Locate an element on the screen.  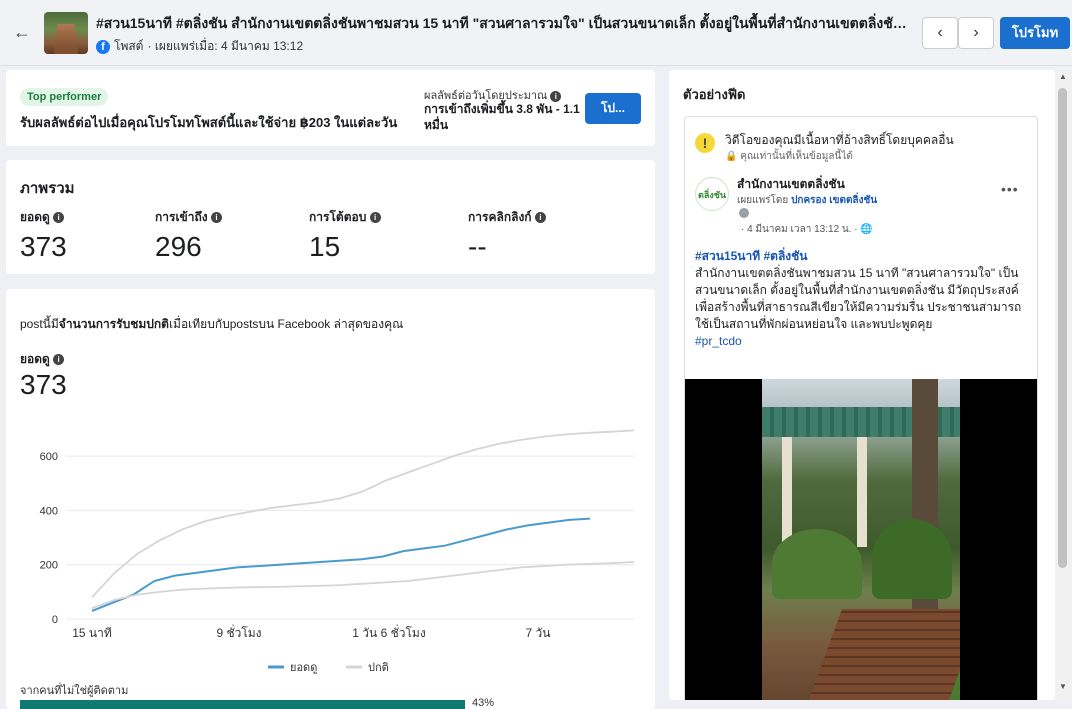
post-video is located at coordinates (861, 539).